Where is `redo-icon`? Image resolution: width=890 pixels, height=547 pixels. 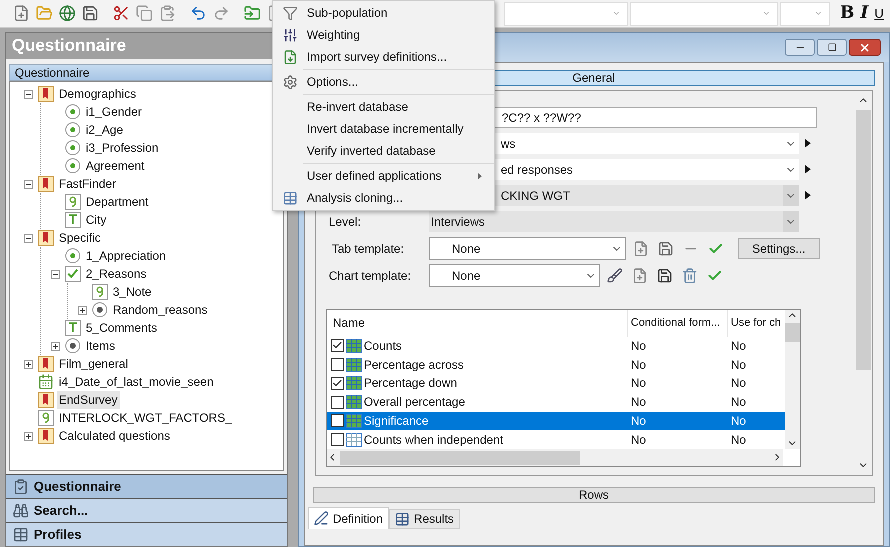 redo-icon is located at coordinates (221, 13).